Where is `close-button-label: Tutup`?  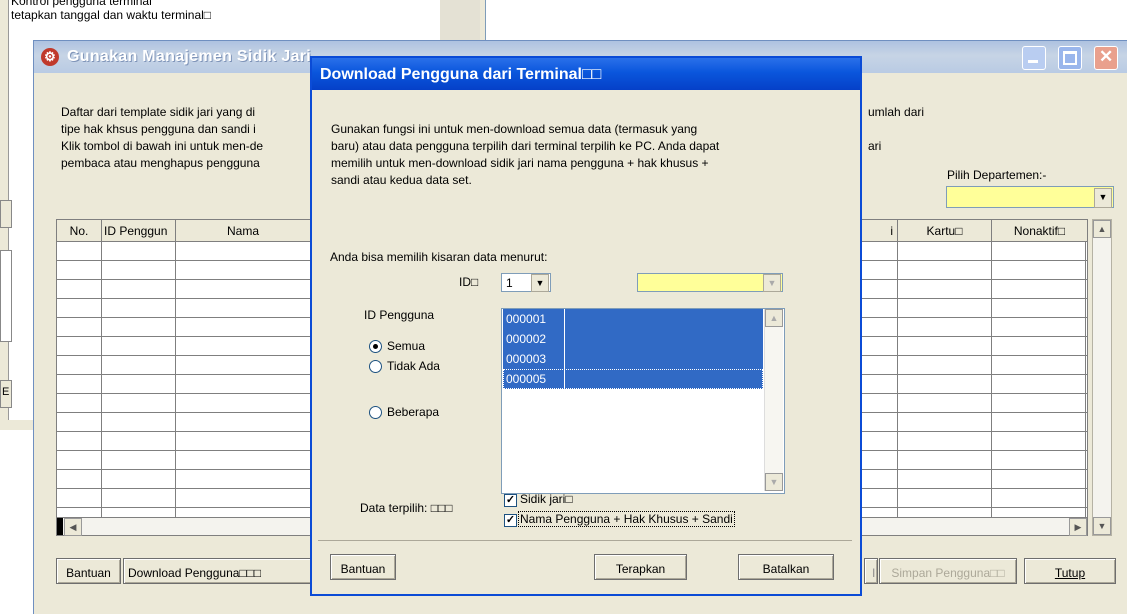
close-button-label: Tutup is located at coordinates (1070, 573).